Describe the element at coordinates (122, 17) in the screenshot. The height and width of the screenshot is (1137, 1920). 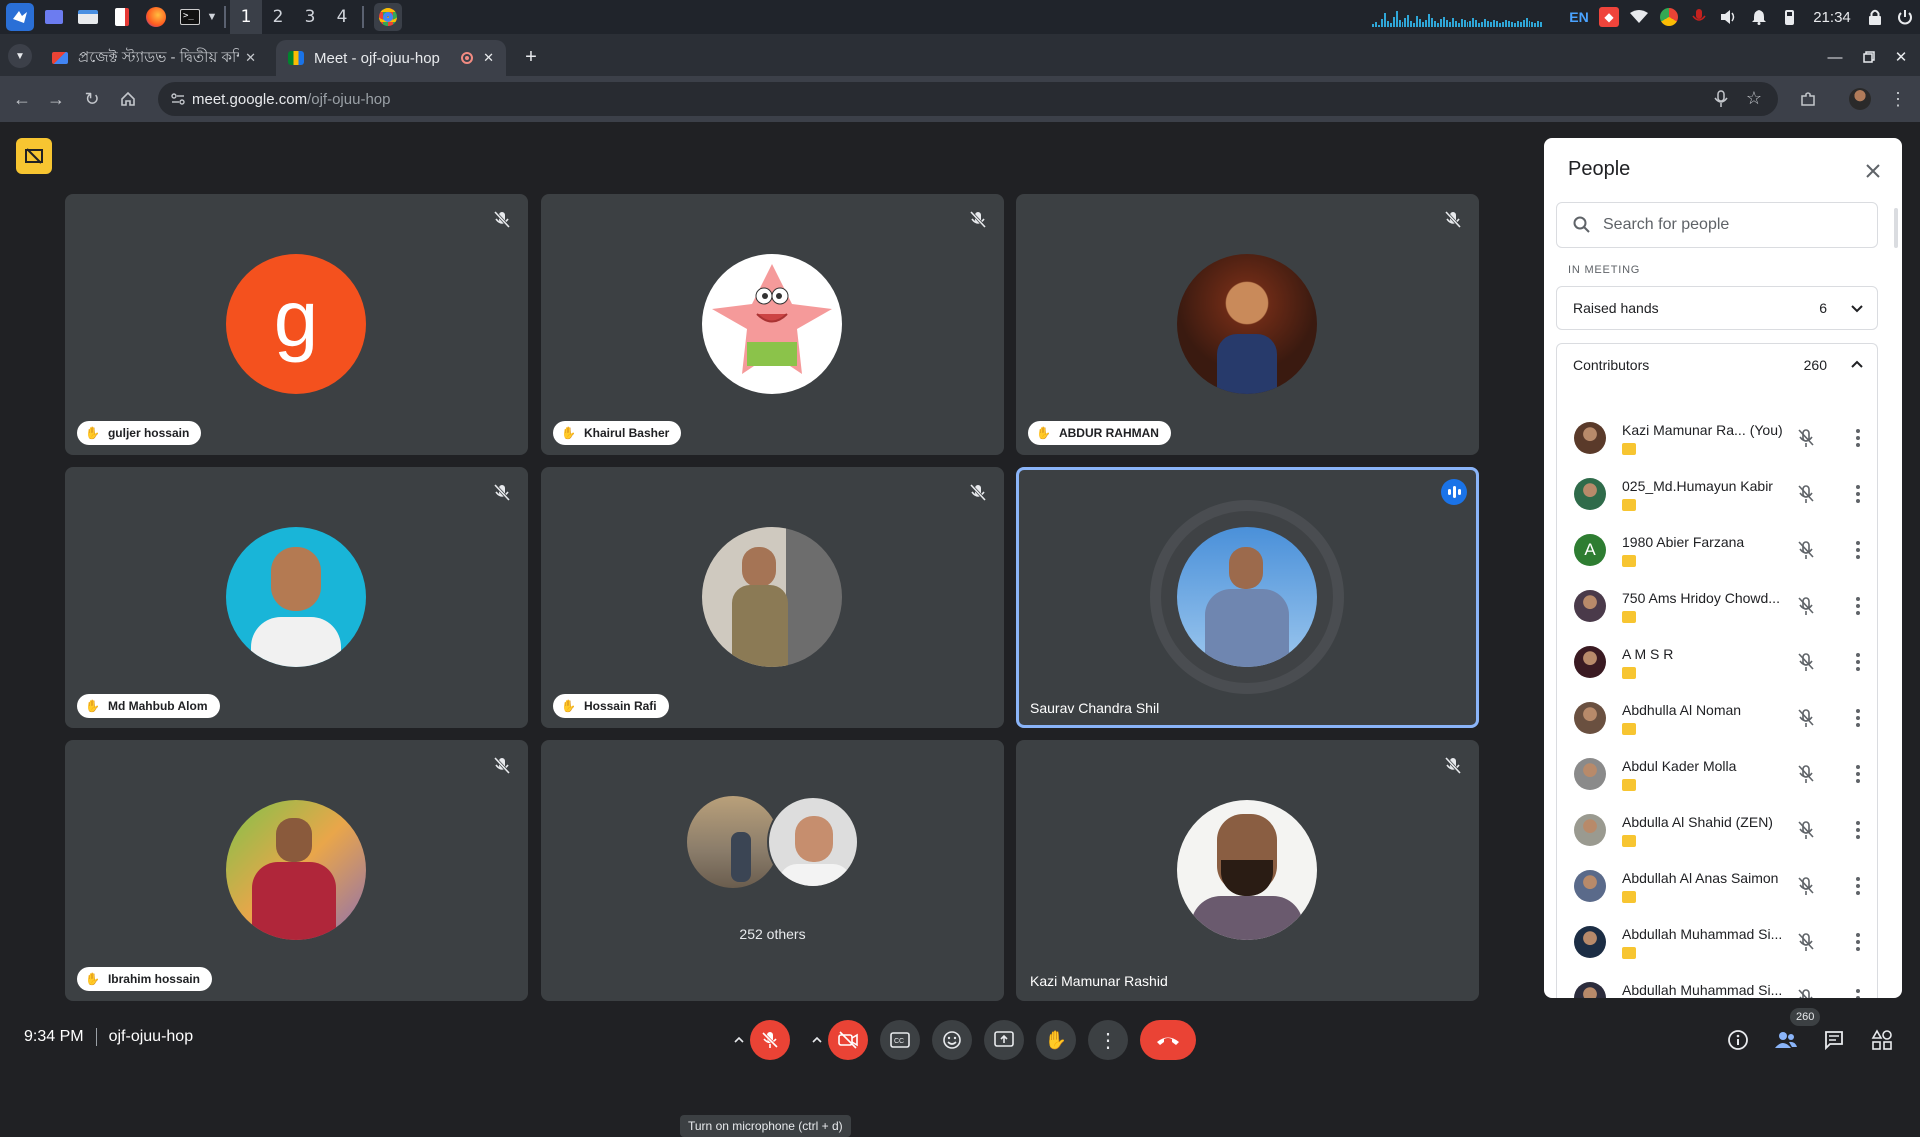
I see `document-viewer-icon` at that location.